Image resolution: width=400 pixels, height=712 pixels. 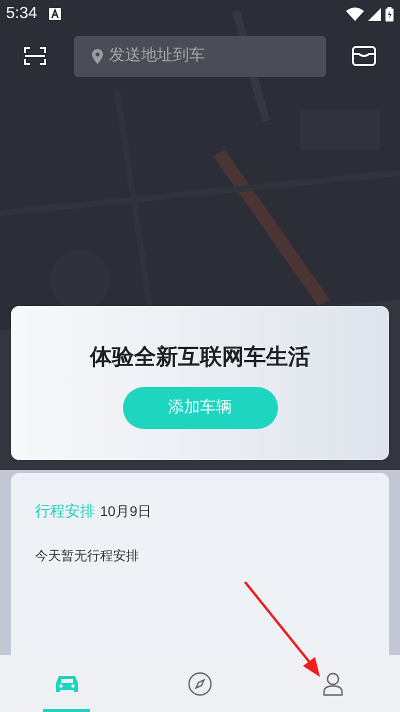 What do you see at coordinates (35, 56) in the screenshot?
I see `scan-icon` at bounding box center [35, 56].